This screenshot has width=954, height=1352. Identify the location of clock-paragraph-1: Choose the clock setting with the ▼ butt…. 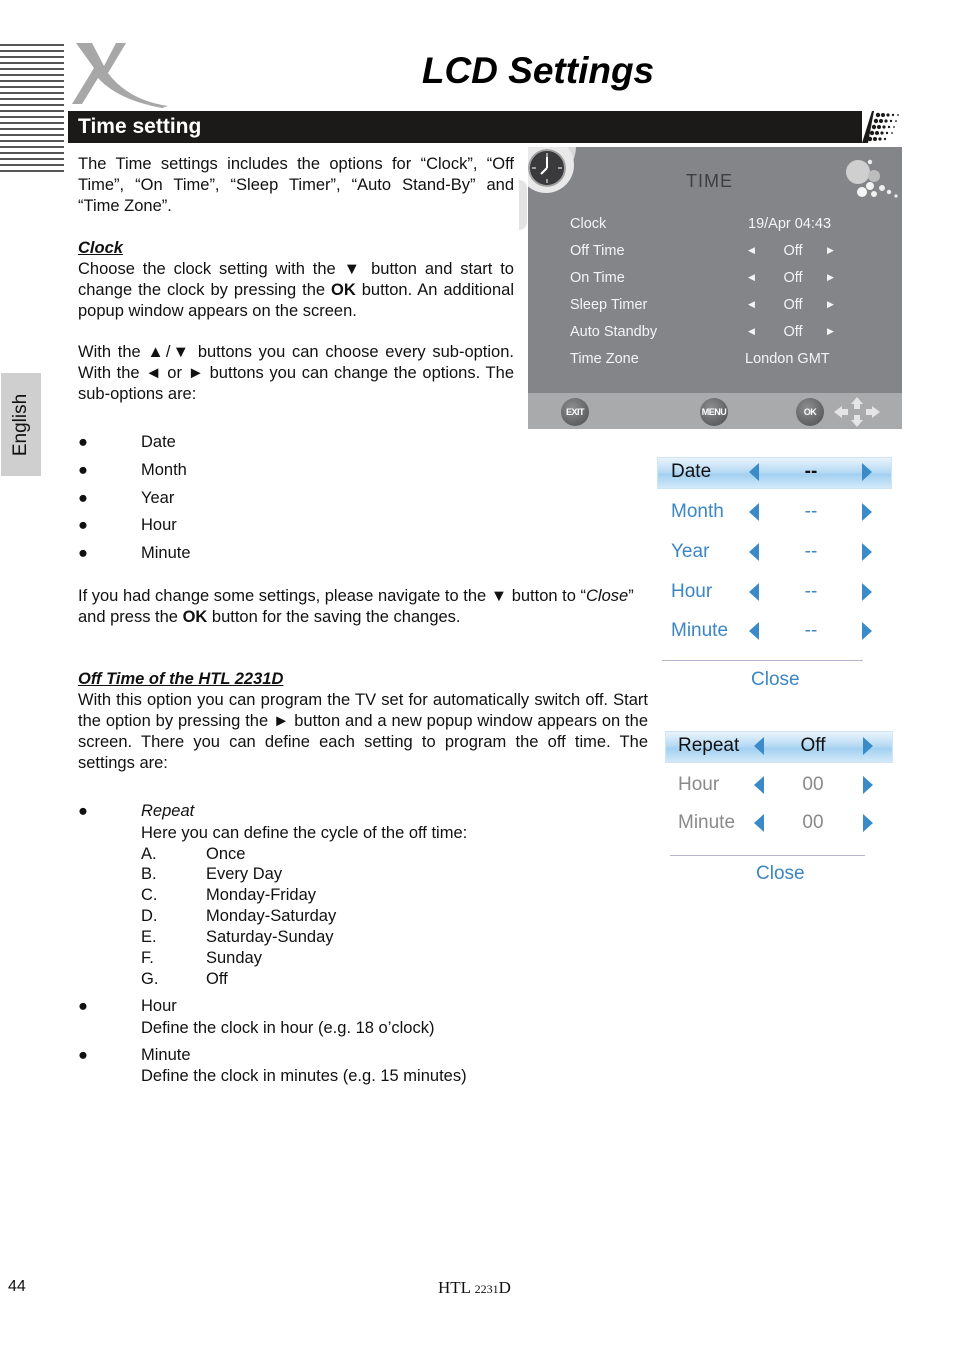
(296, 290).